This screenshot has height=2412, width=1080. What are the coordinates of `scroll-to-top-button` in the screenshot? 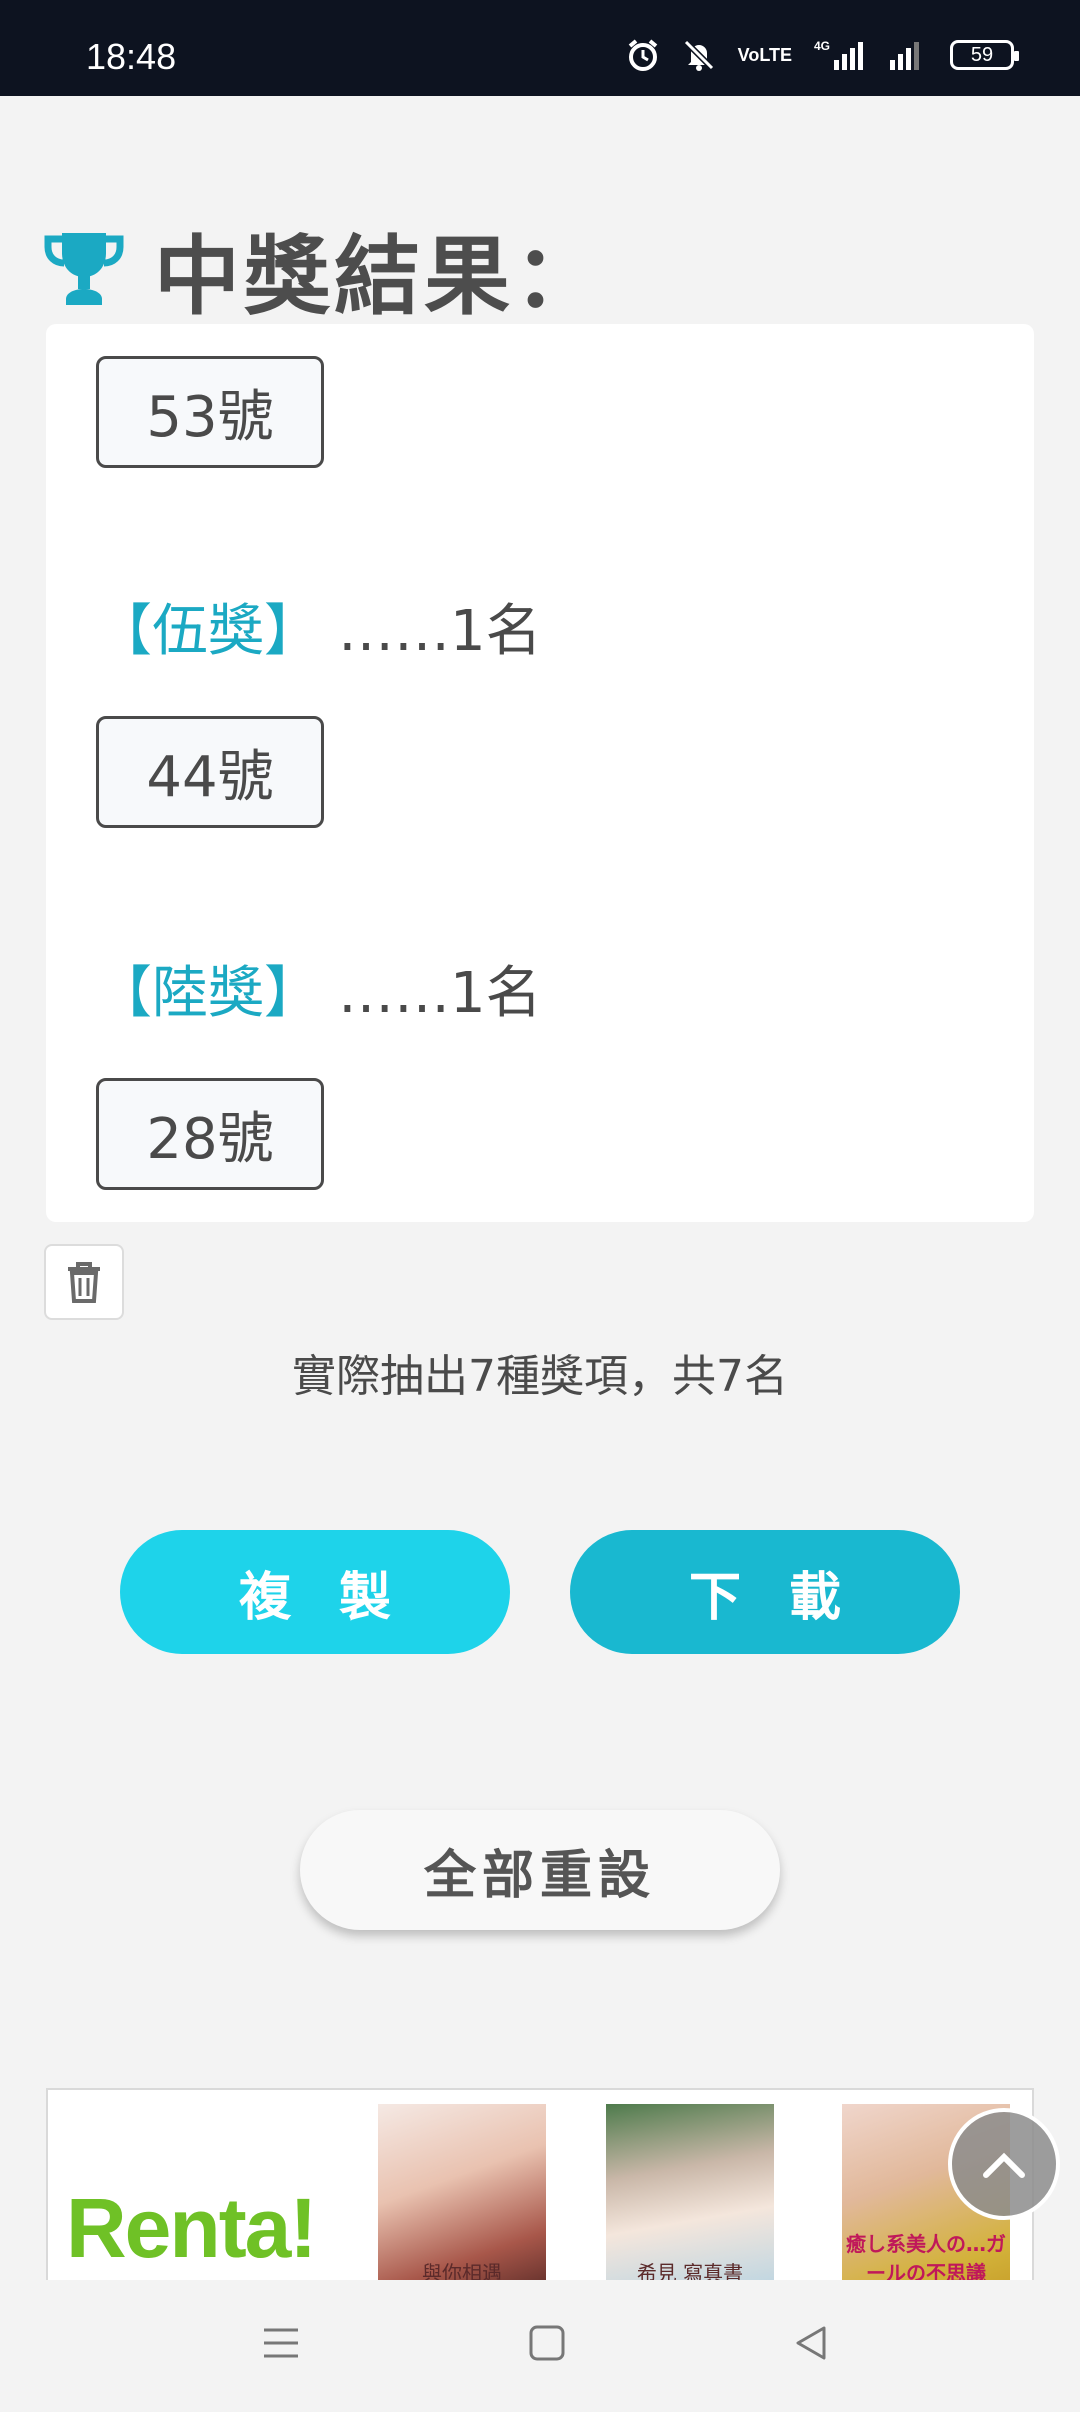 It's located at (1004, 2164).